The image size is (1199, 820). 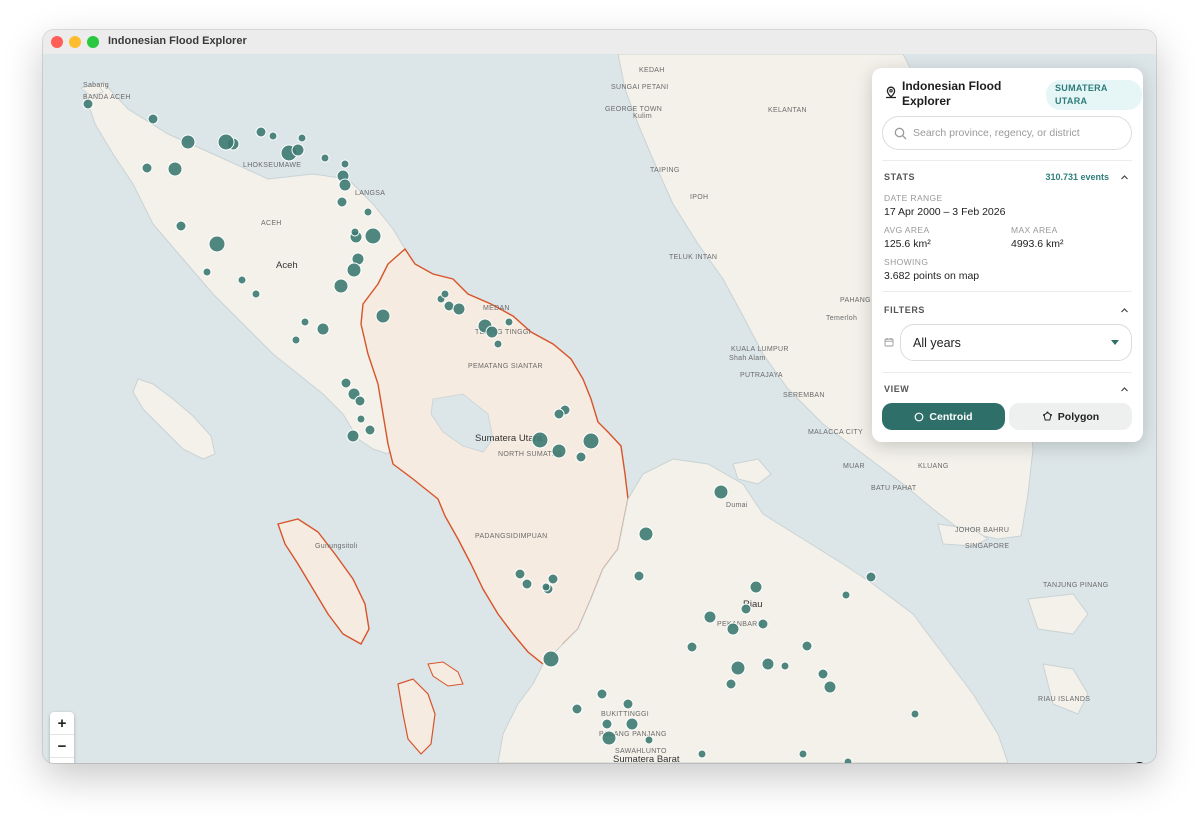 I want to click on search-input, so click(x=1018, y=133).